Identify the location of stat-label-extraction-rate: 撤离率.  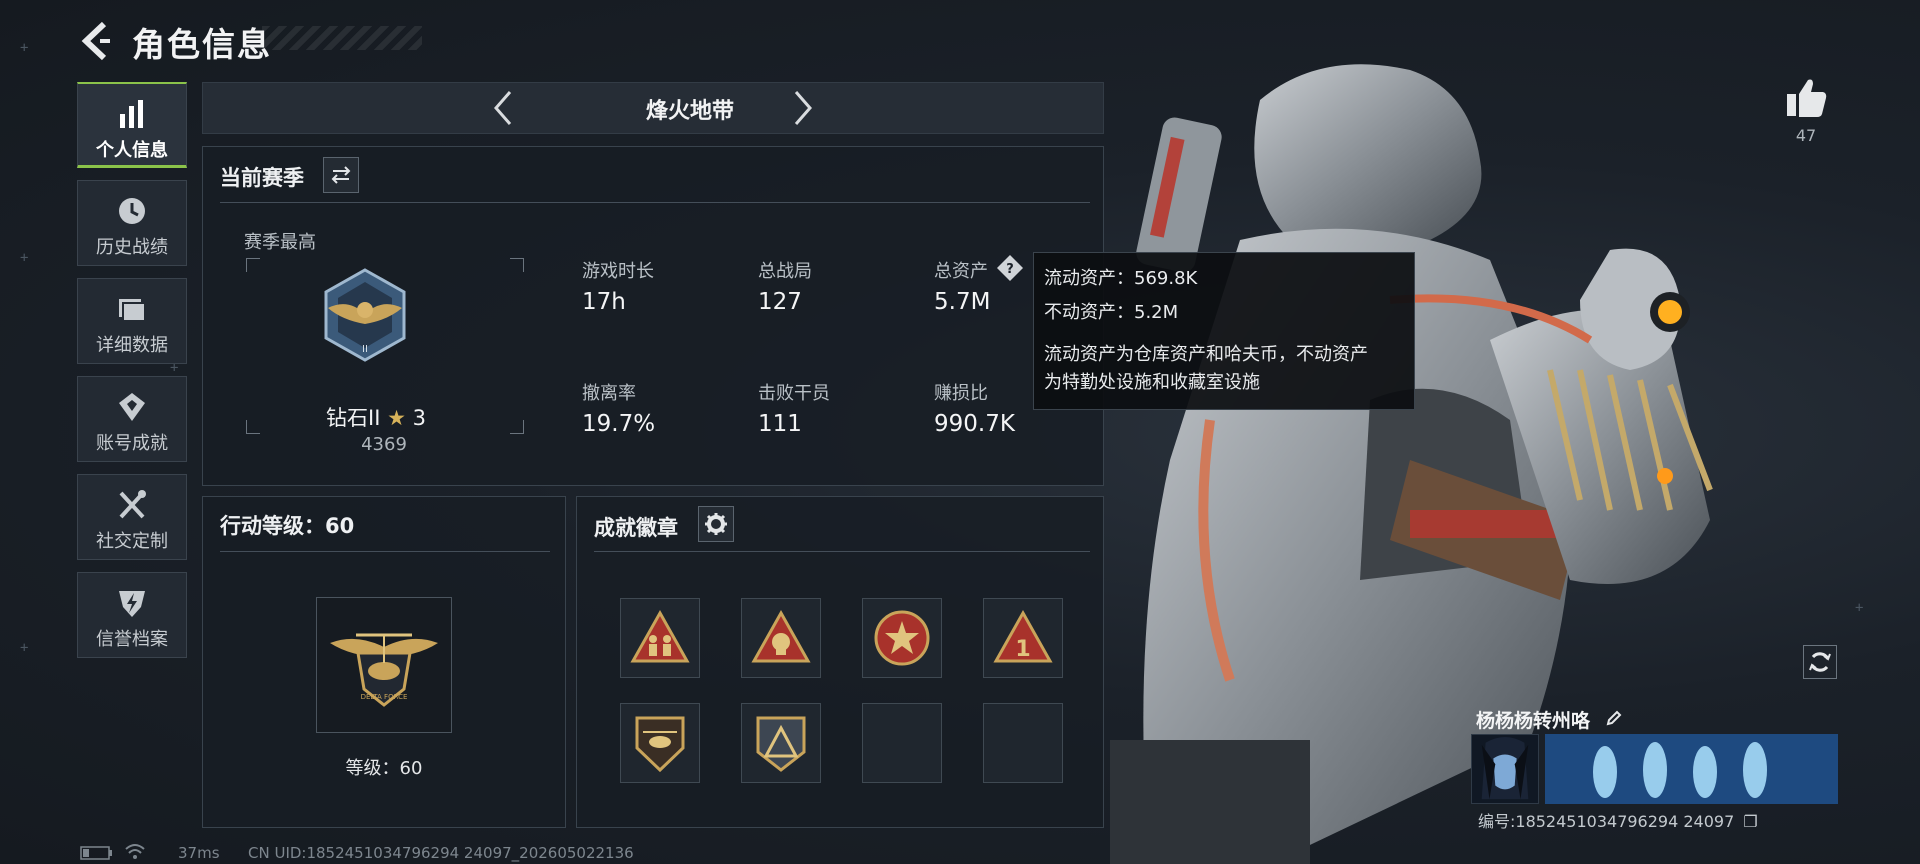
(609, 393).